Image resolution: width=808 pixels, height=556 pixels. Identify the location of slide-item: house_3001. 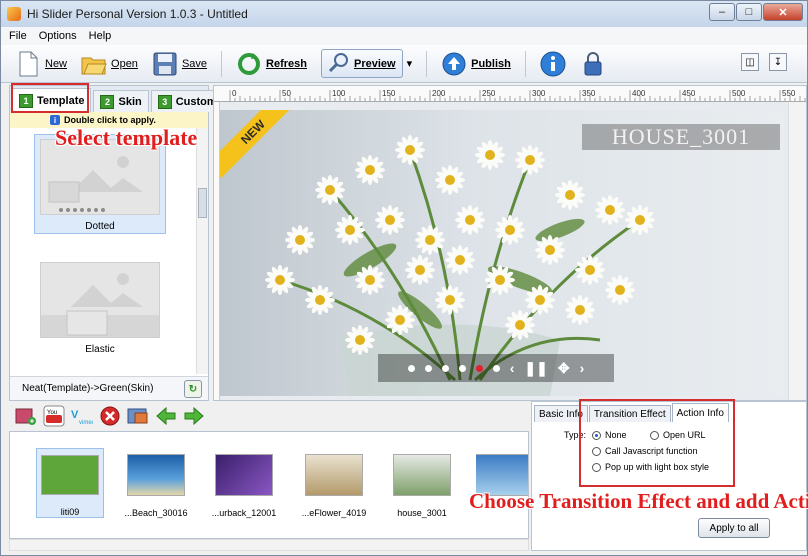
(422, 483).